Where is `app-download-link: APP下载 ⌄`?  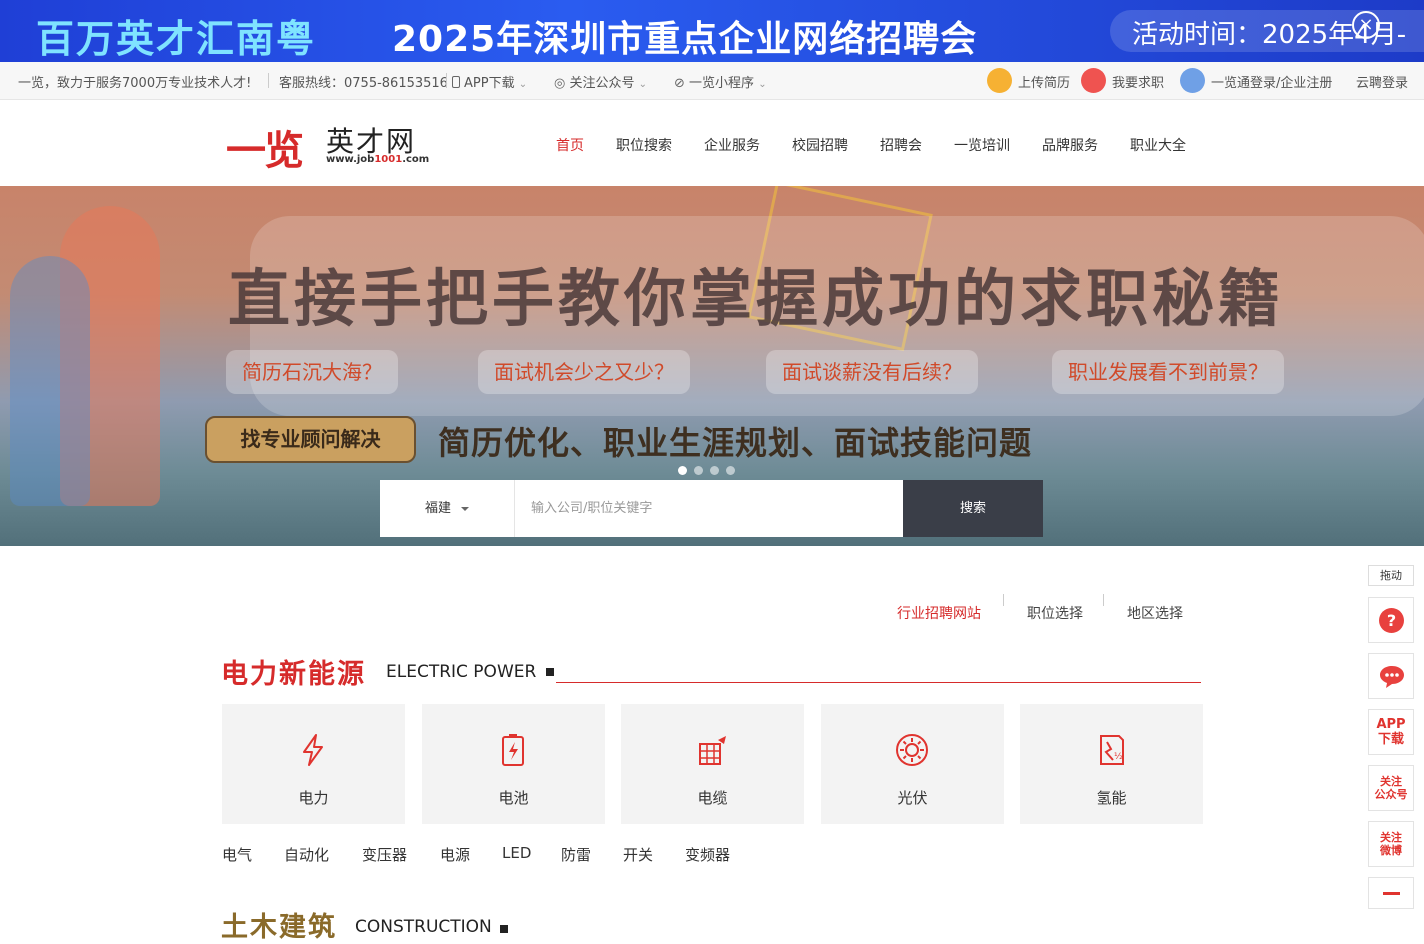
app-download-link: APP下载 ⌄ is located at coordinates (489, 81).